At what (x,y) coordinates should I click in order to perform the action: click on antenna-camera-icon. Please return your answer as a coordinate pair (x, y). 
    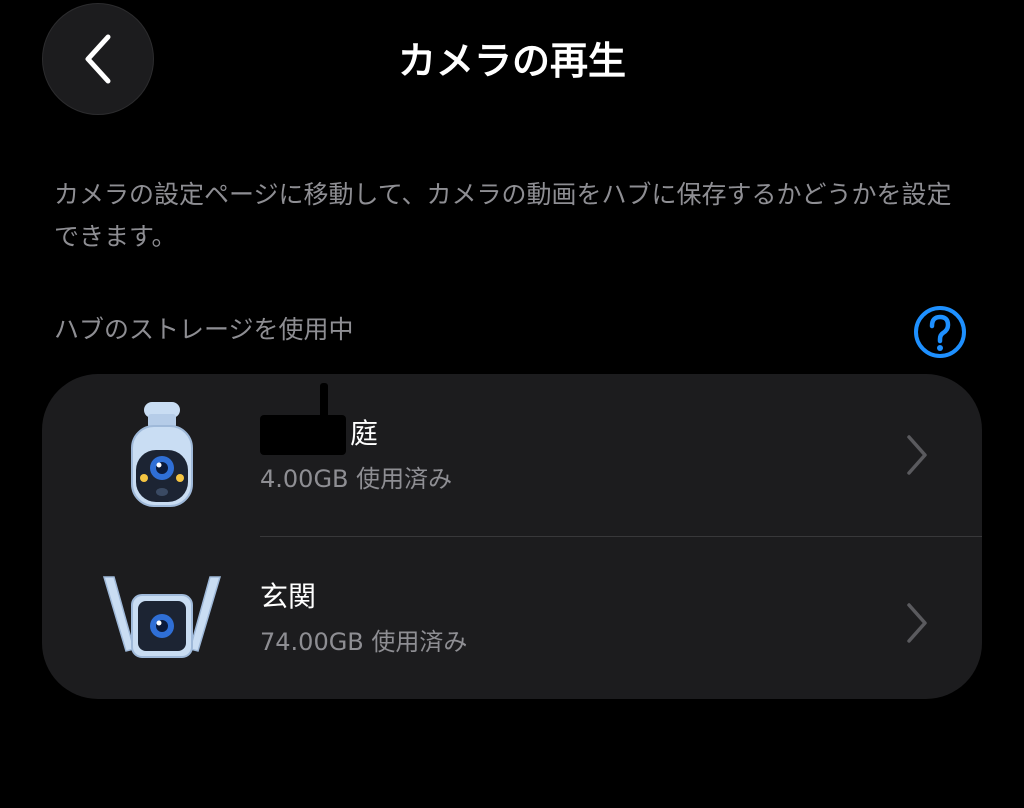
    Looking at the image, I should click on (162, 617).